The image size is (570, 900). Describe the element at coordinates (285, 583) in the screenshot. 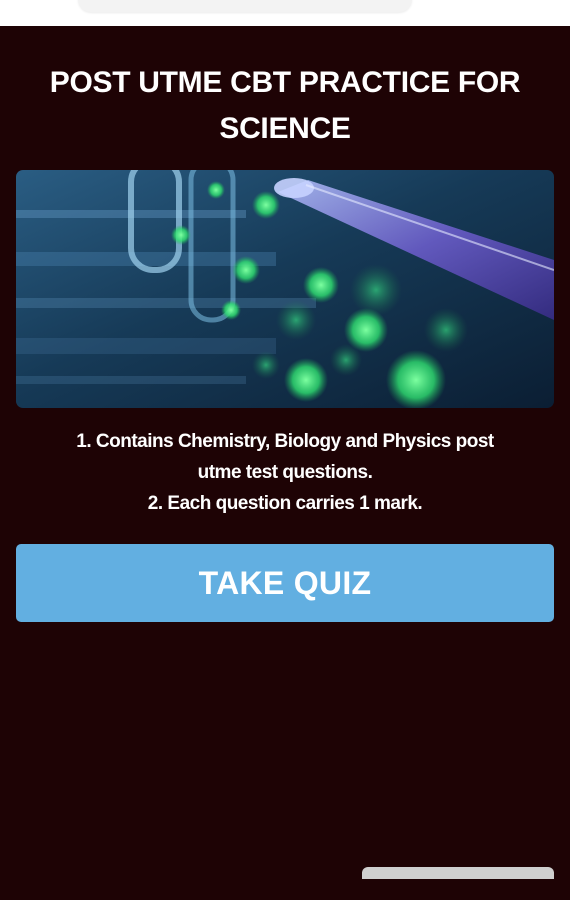

I see `take-quiz-button: TAKE QUIZ` at that location.